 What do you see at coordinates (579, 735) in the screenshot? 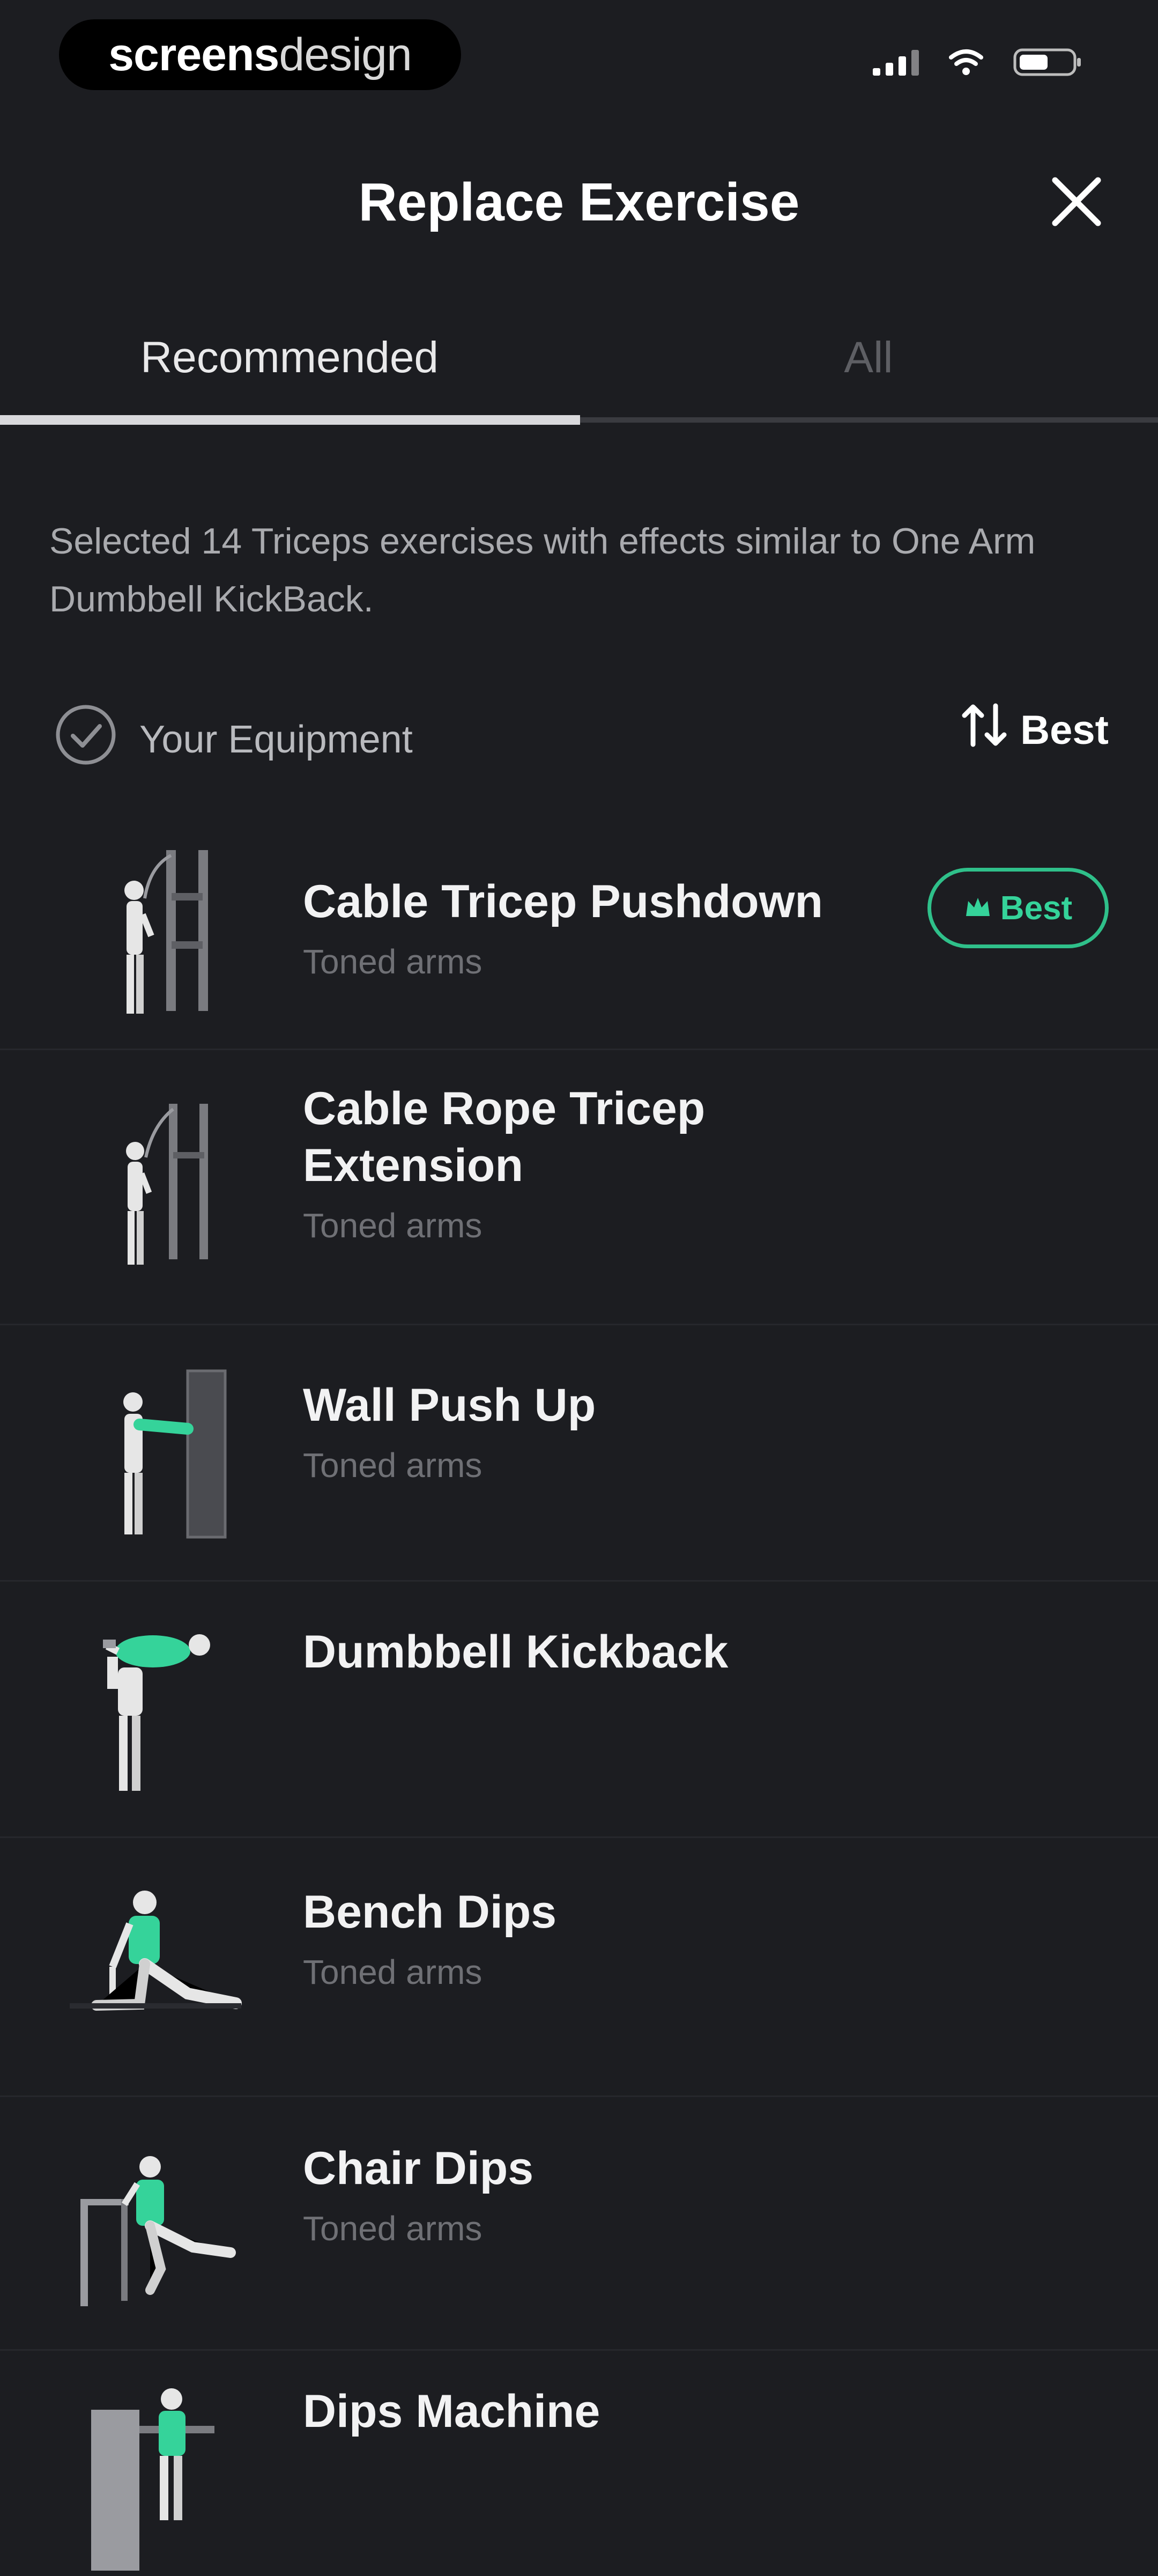
I see `filter-row: Your Equipment Best` at bounding box center [579, 735].